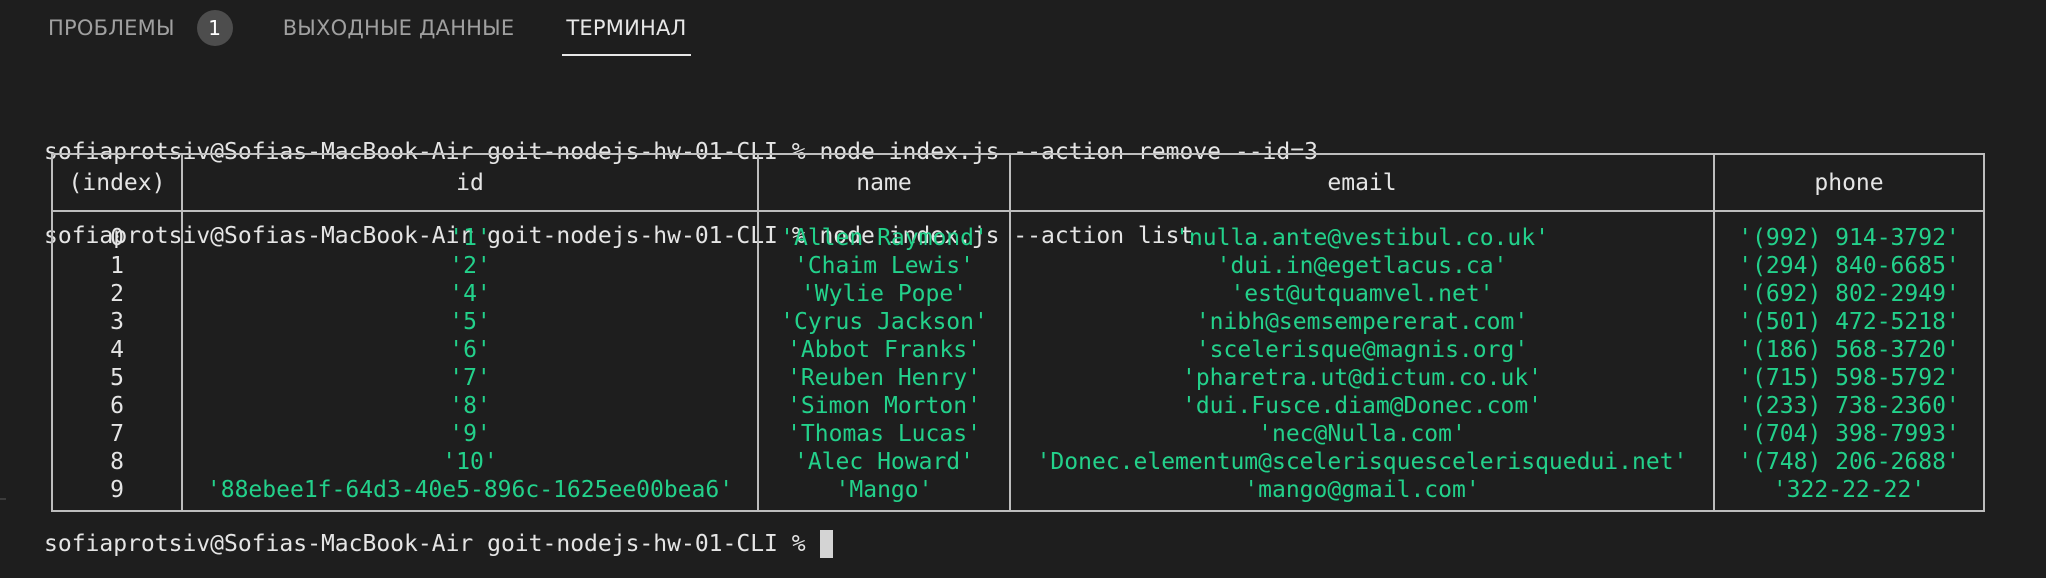  I want to click on cell-name: 'Chaim Lewis', so click(884, 266).